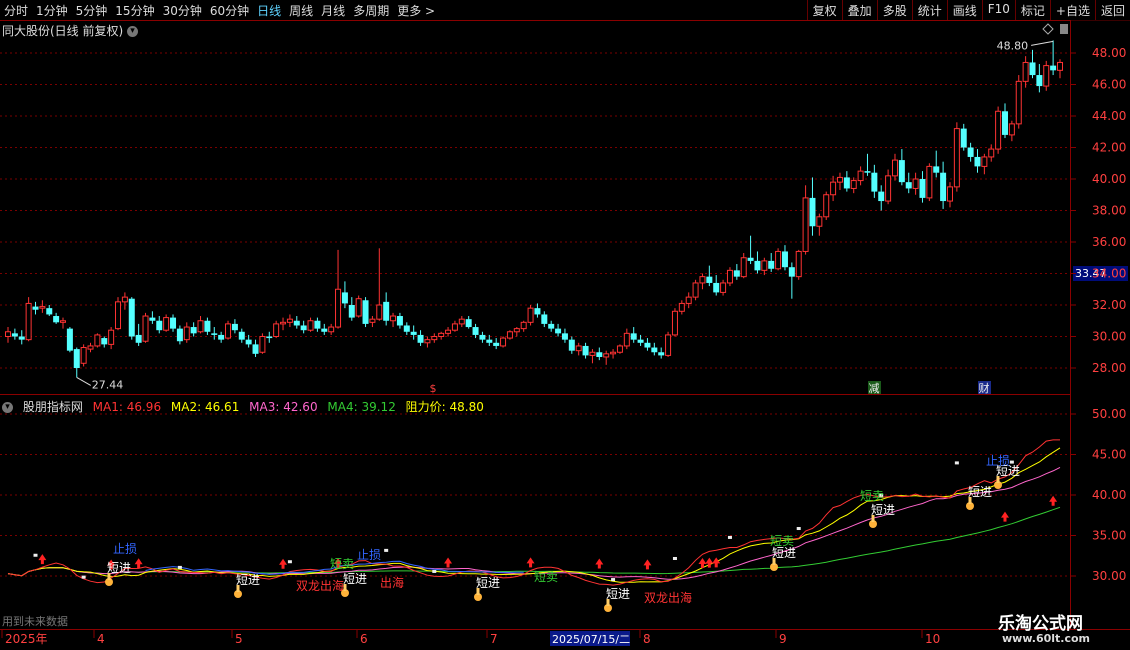 This screenshot has height=650, width=1130. Describe the element at coordinates (783, 639) in the screenshot. I see `x-axis-label: 9` at that location.